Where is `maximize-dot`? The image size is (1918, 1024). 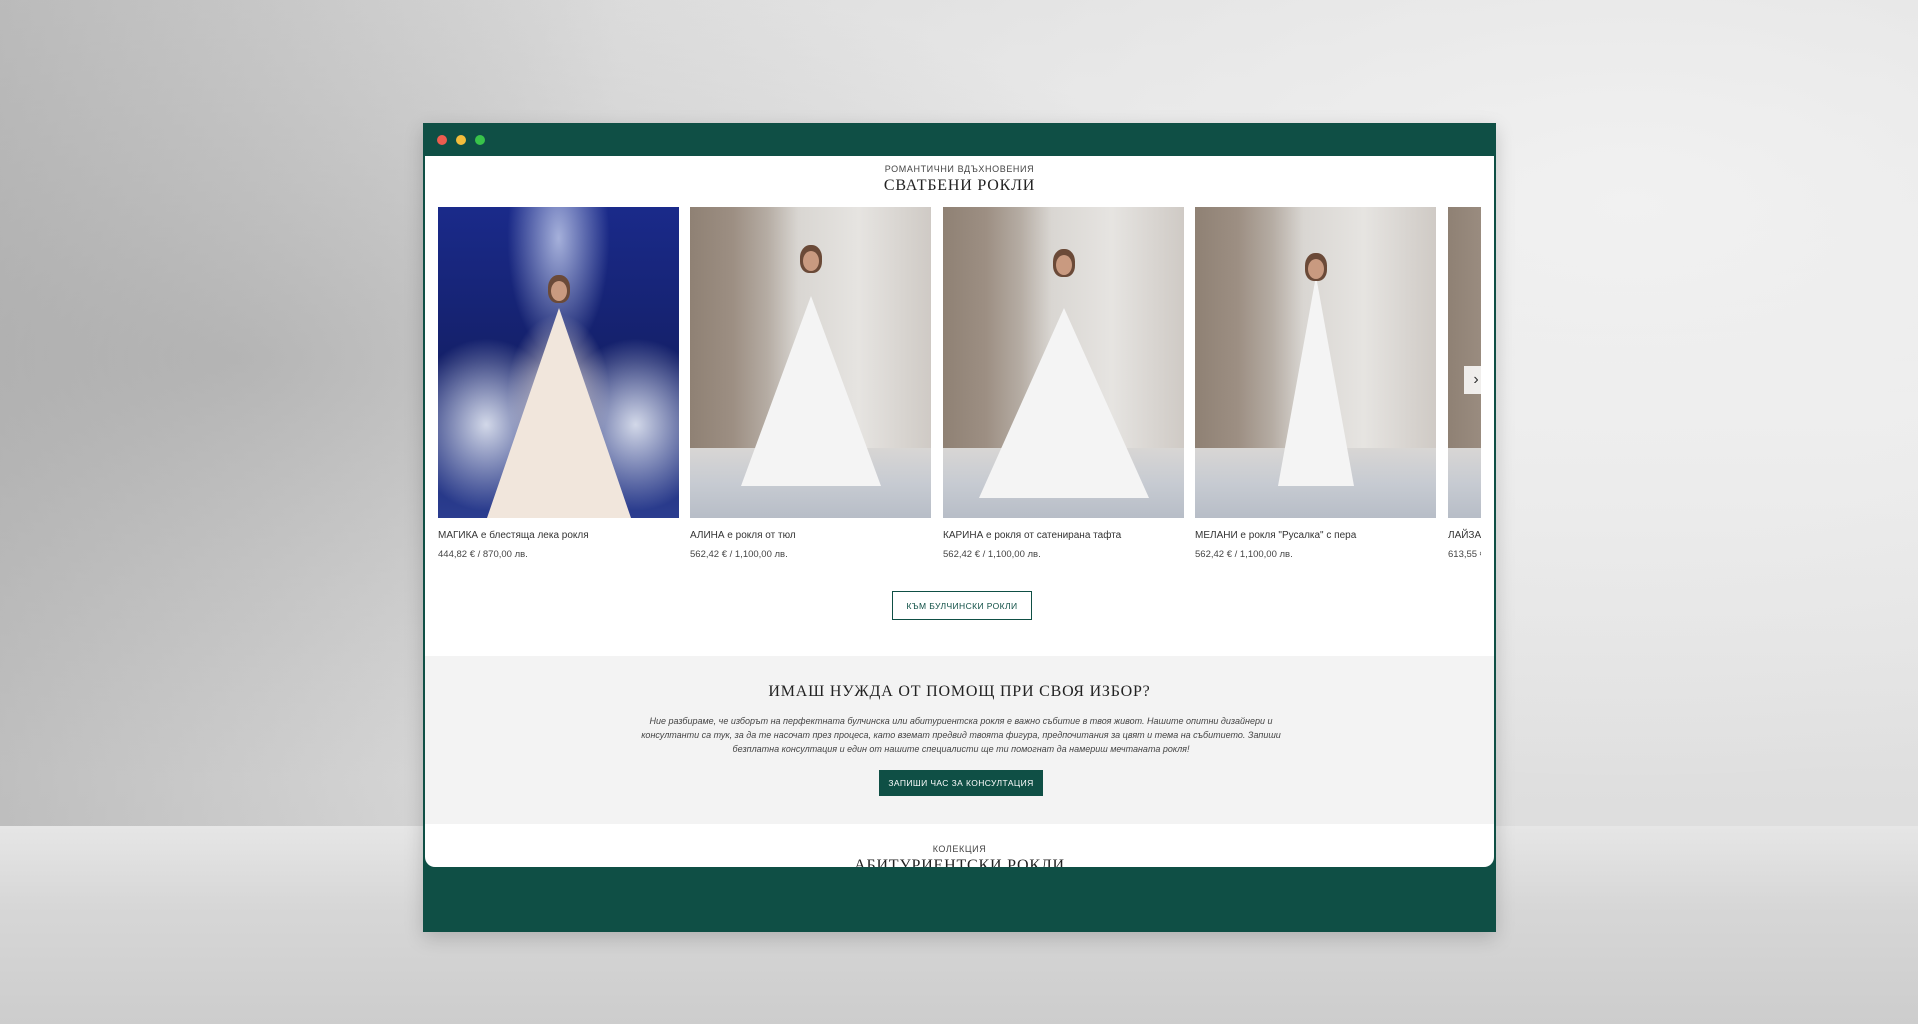 maximize-dot is located at coordinates (480, 140).